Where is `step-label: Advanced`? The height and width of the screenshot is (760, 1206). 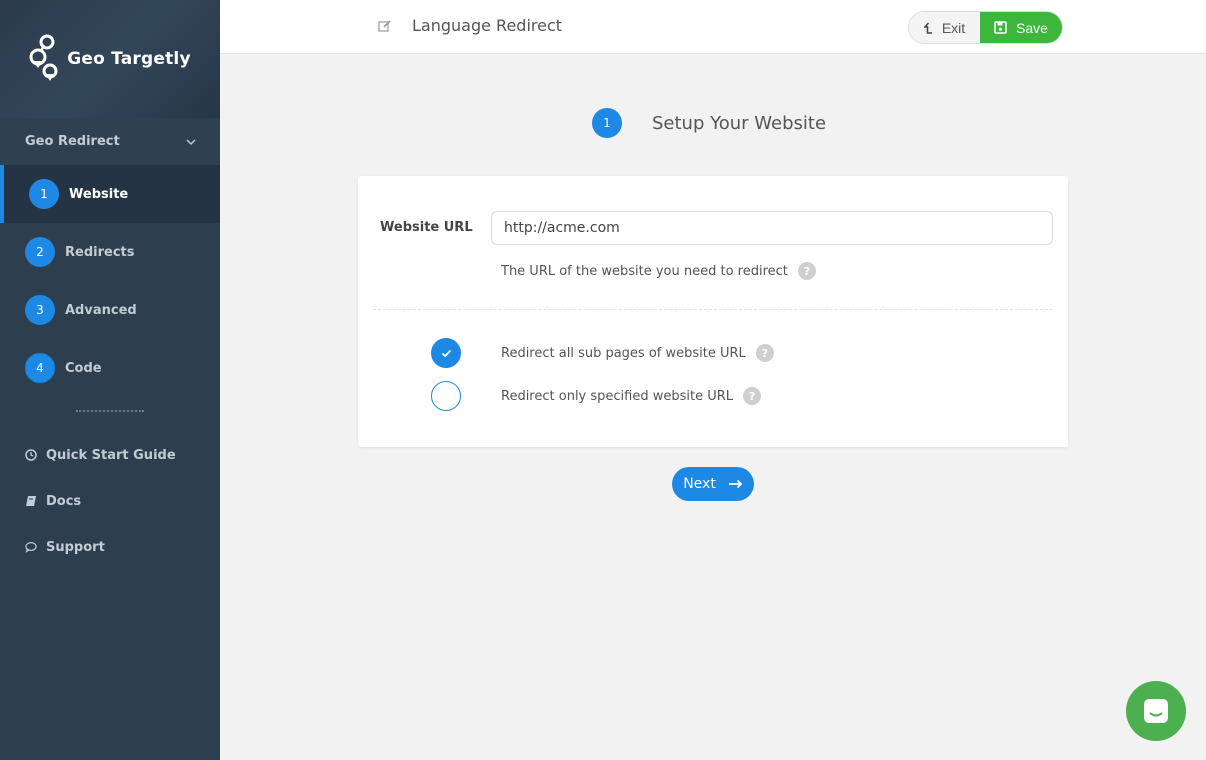 step-label: Advanced is located at coordinates (101, 310).